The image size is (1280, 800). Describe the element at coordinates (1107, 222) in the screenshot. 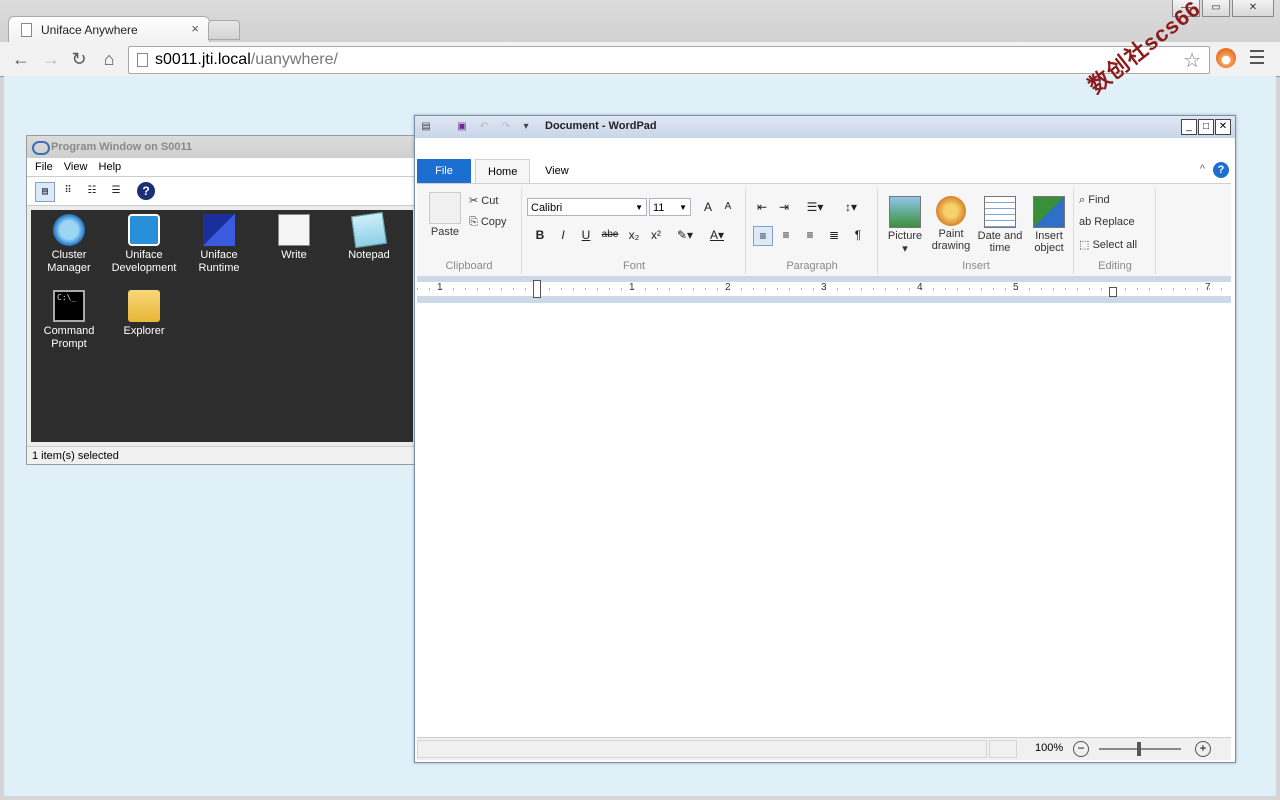

I see `replace-button: ab Replace` at that location.